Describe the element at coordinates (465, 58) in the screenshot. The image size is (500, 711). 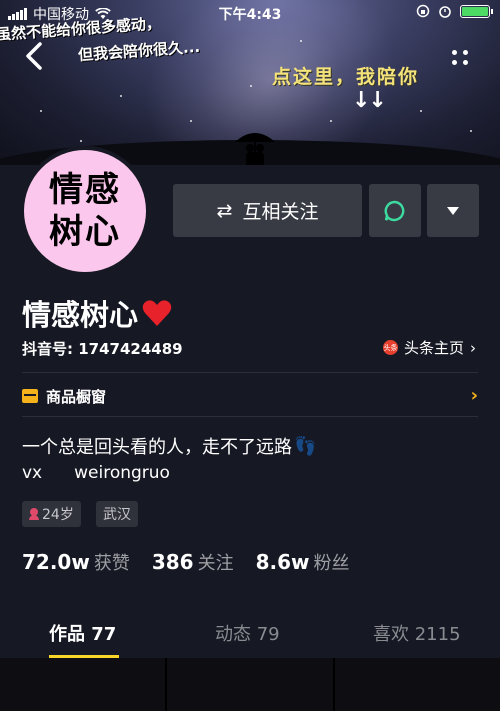
I see `more-options-button` at that location.